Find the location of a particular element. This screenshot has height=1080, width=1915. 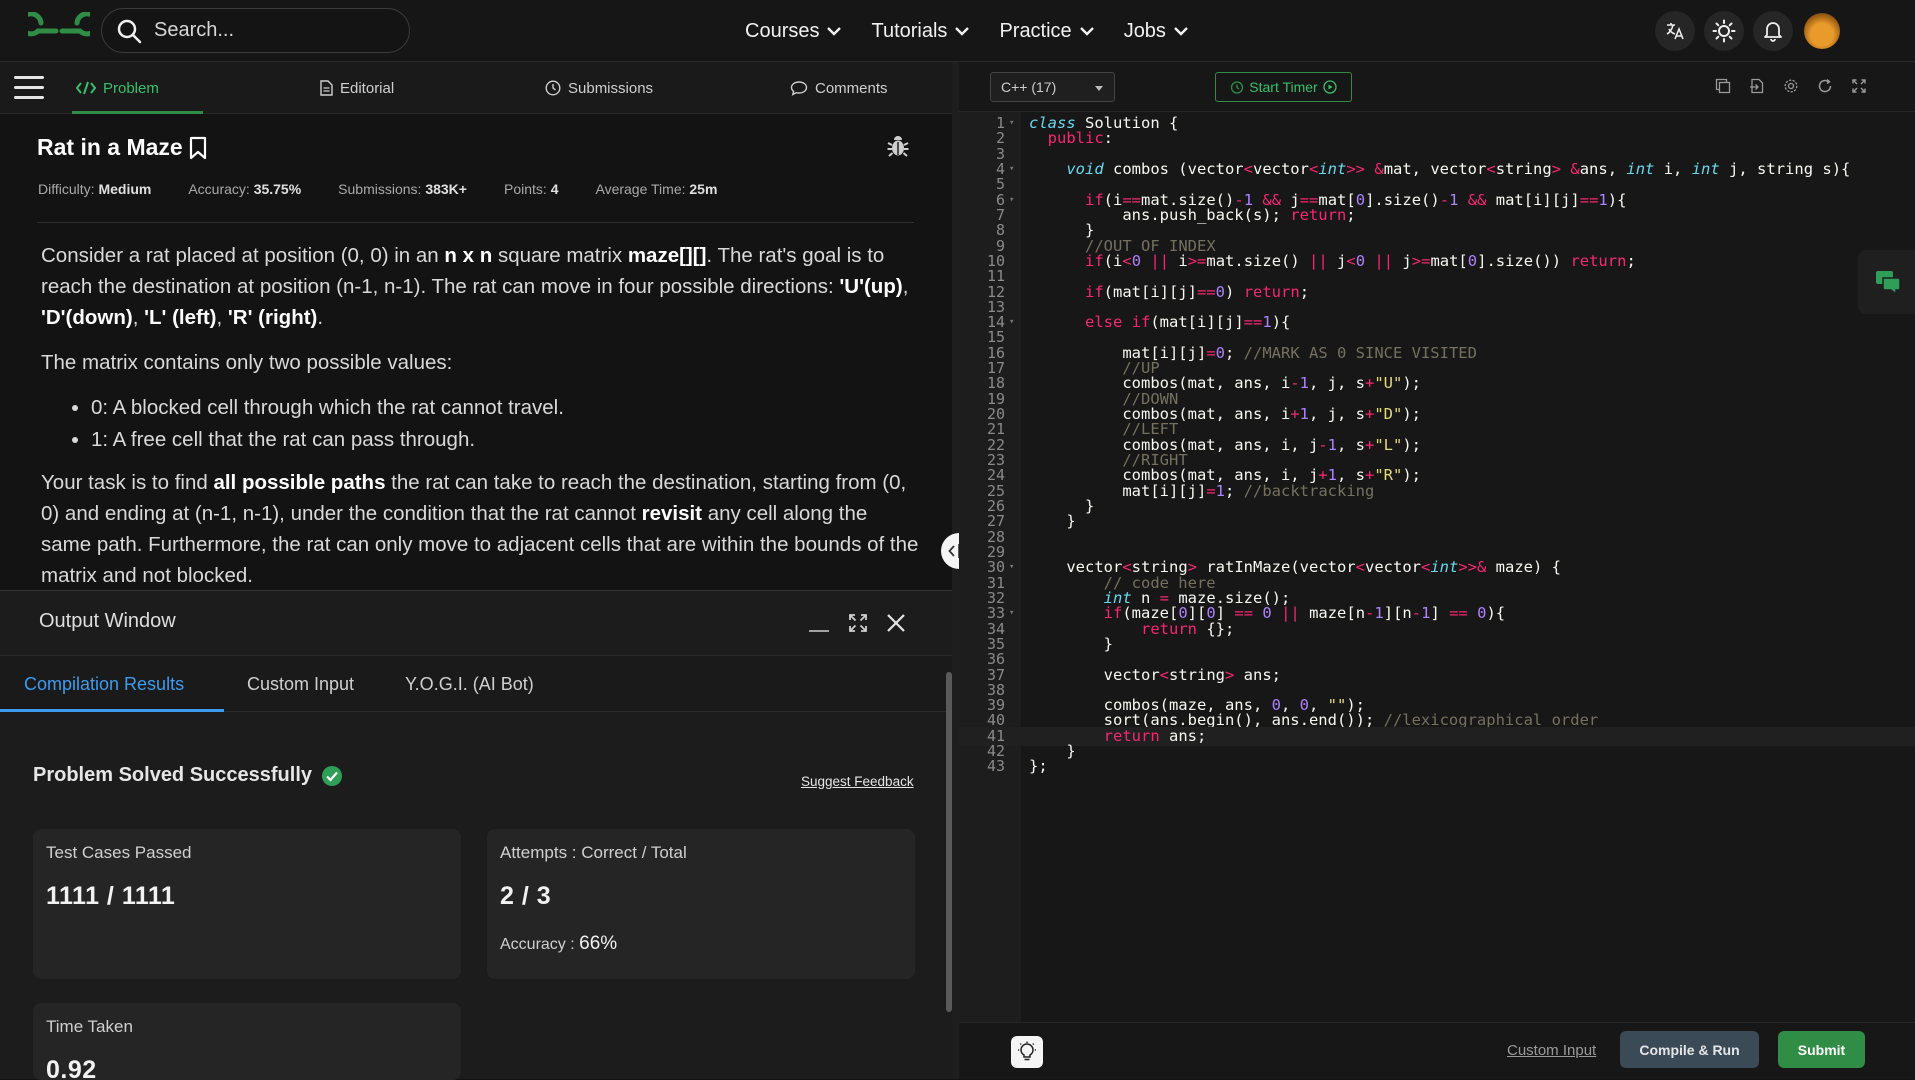

caret-down-icon is located at coordinates (1099, 88).